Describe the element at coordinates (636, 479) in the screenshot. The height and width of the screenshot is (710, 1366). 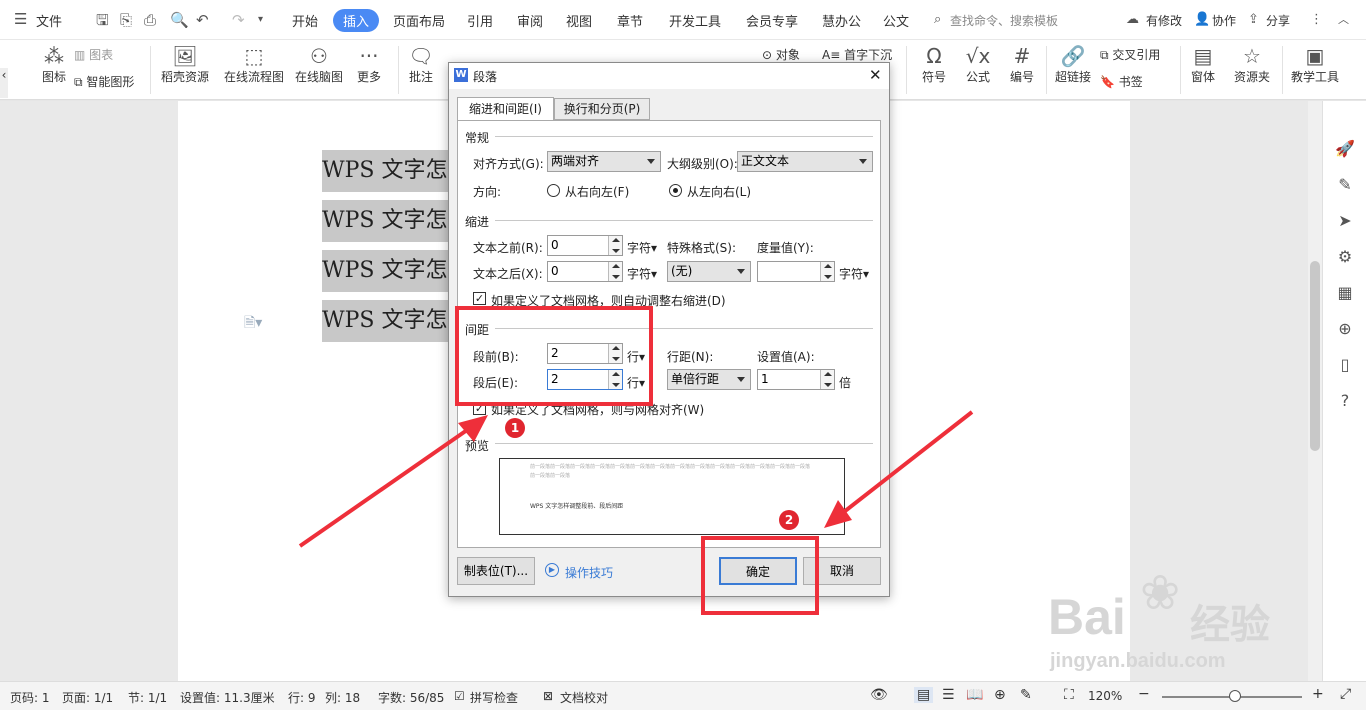
I see `arrow-overlay` at that location.